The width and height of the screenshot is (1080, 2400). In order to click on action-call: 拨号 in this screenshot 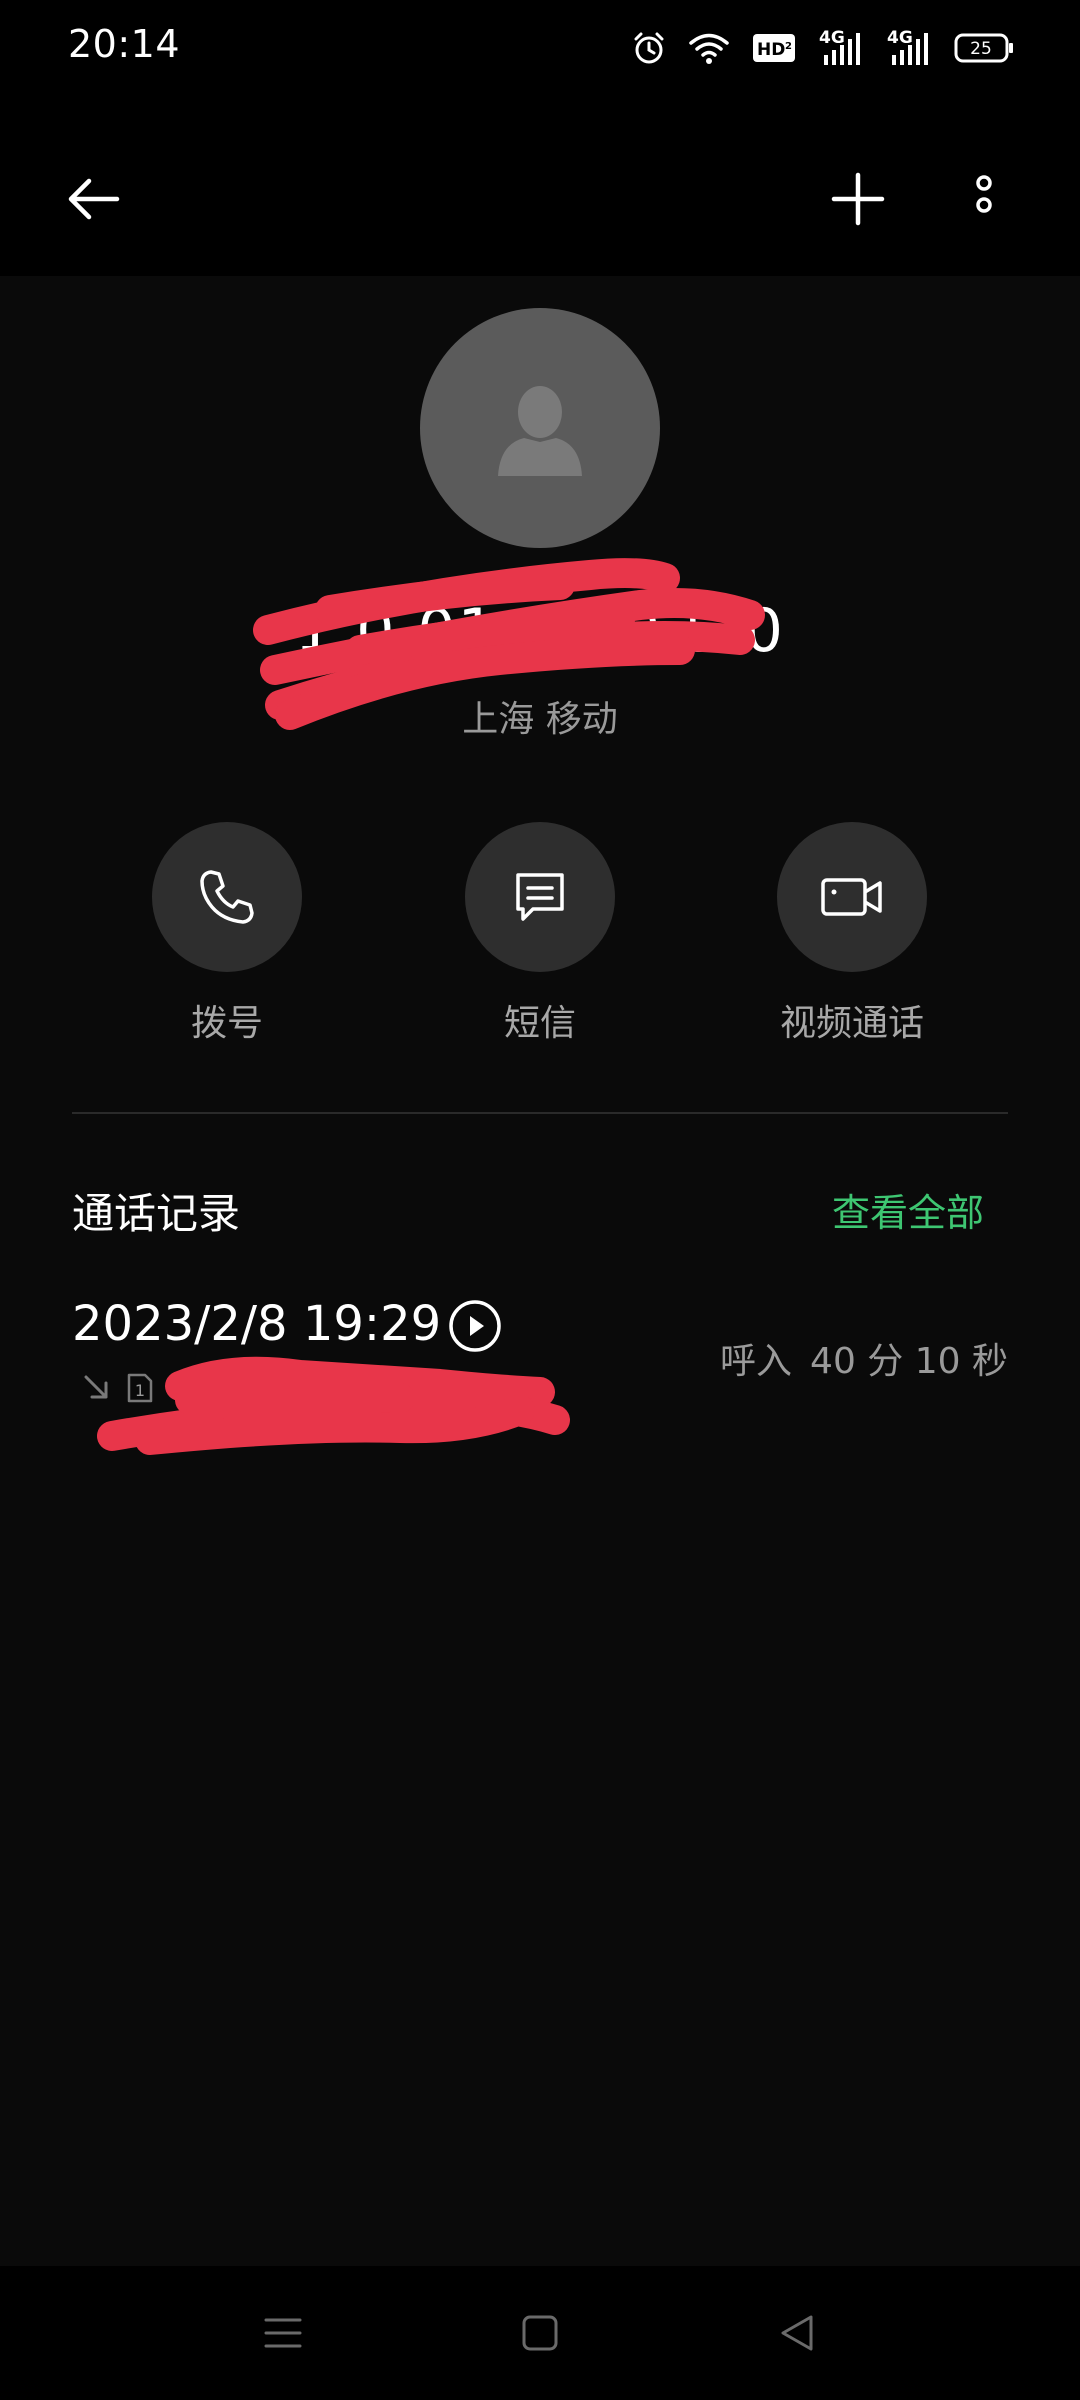, I will do `click(227, 934)`.